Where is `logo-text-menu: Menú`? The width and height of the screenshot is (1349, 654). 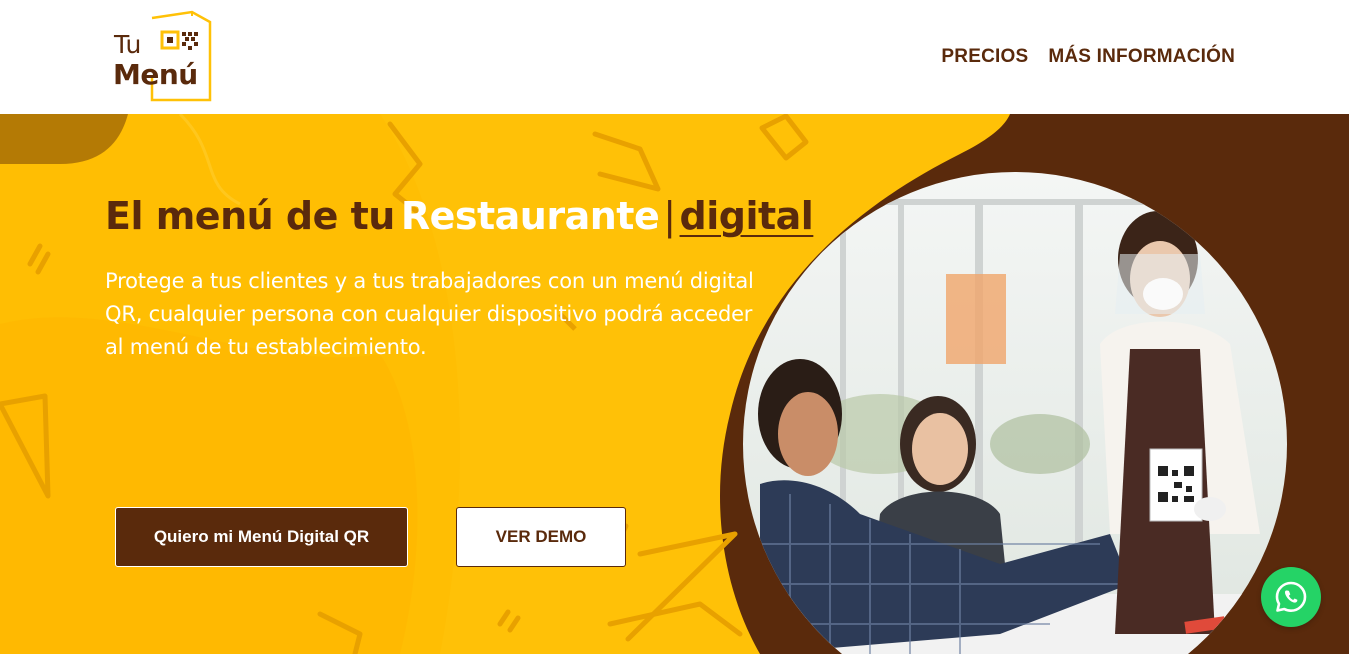
logo-text-menu: Menú is located at coordinates (155, 74).